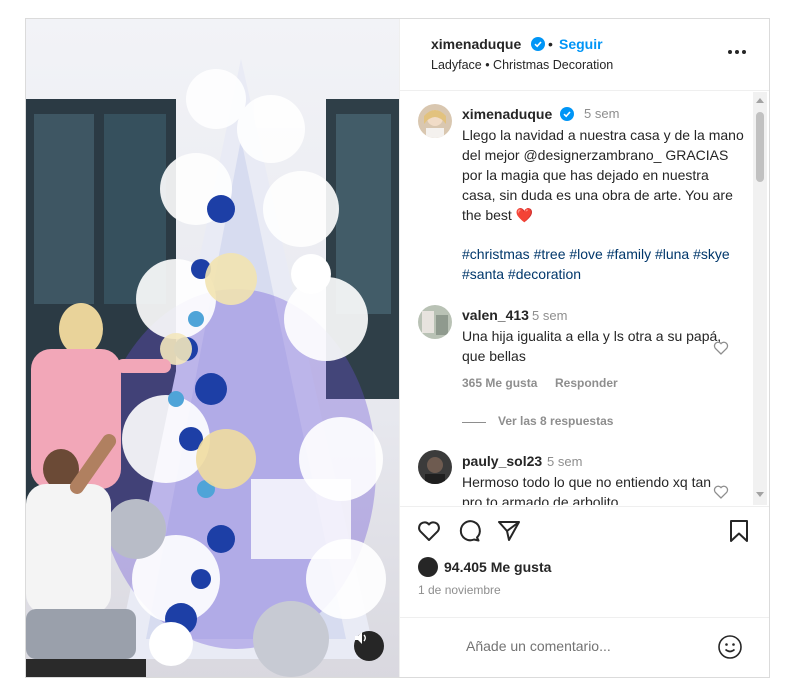 Image resolution: width=800 pixels, height=693 pixels. I want to click on liker-avatar, so click(428, 567).